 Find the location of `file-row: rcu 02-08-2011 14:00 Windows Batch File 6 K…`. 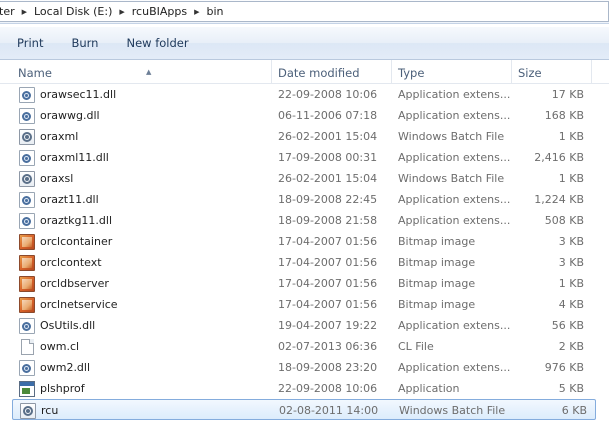

file-row: rcu 02-08-2011 14:00 Windows Batch File 6 K… is located at coordinates (304, 409).